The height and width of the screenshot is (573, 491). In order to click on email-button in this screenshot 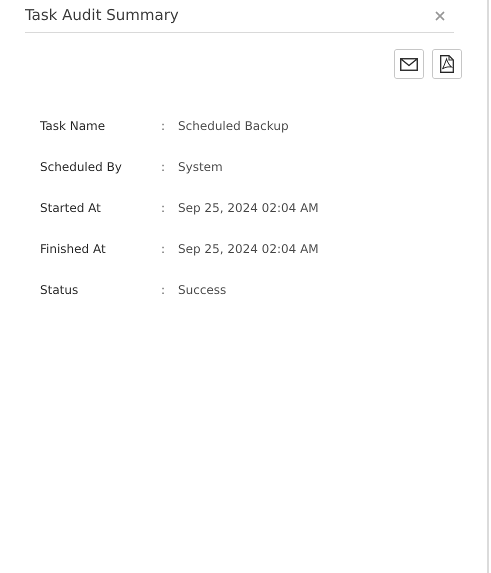, I will do `click(409, 64)`.